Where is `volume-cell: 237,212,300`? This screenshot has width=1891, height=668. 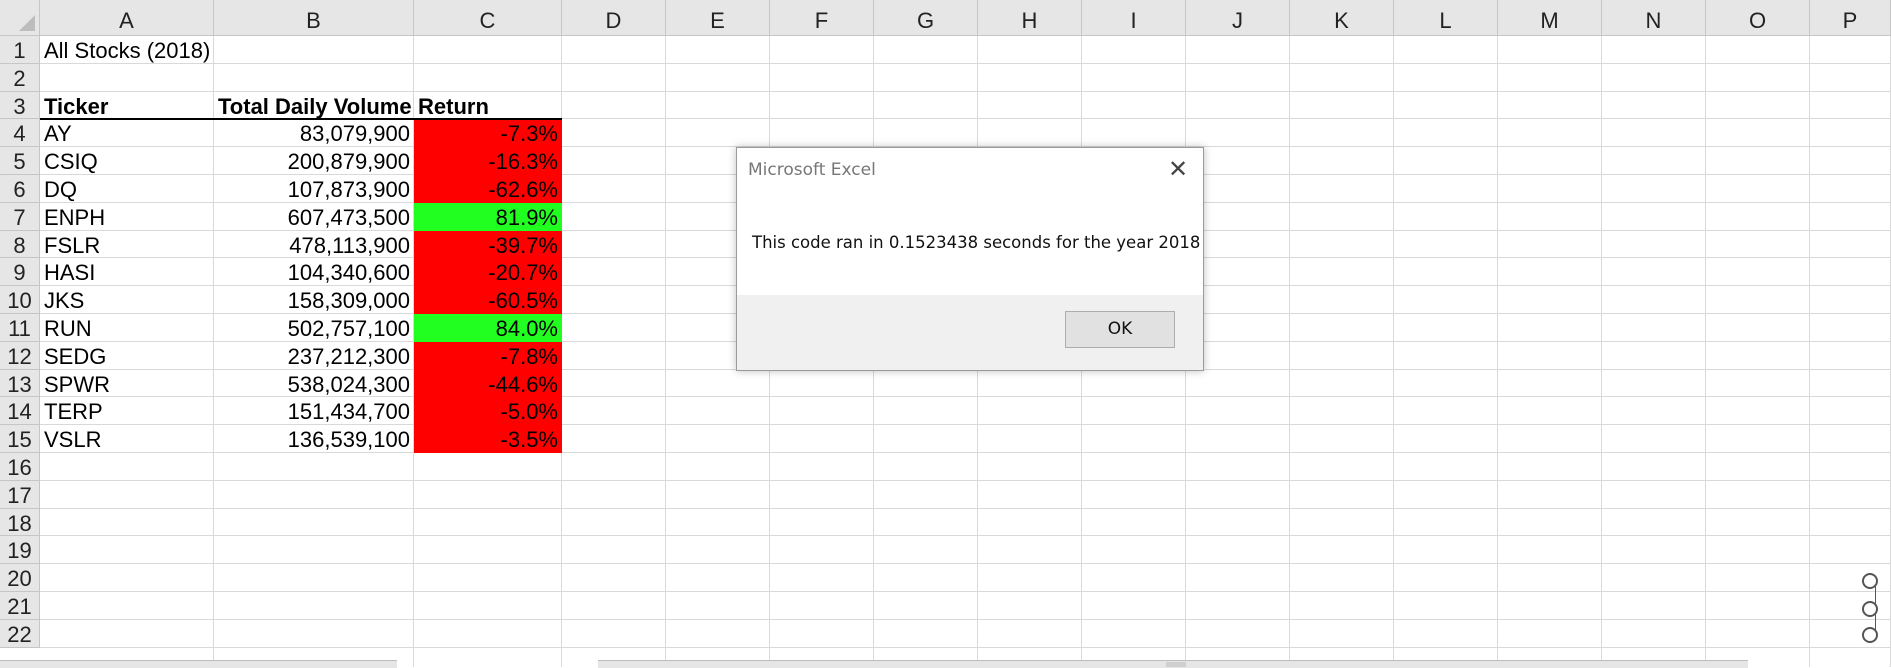
volume-cell: 237,212,300 is located at coordinates (314, 355).